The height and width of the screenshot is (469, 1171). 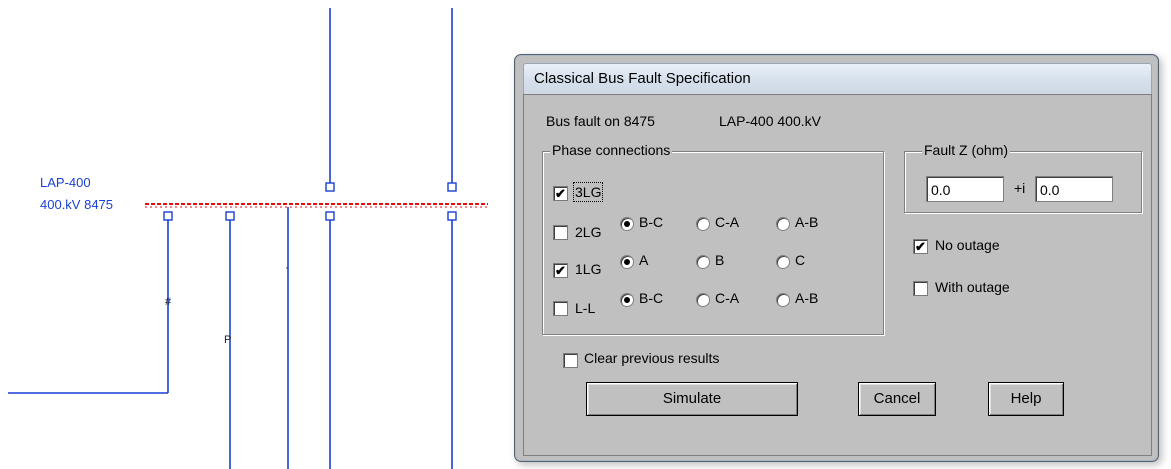 What do you see at coordinates (783, 262) in the screenshot?
I see `radio-1lg-c` at bounding box center [783, 262].